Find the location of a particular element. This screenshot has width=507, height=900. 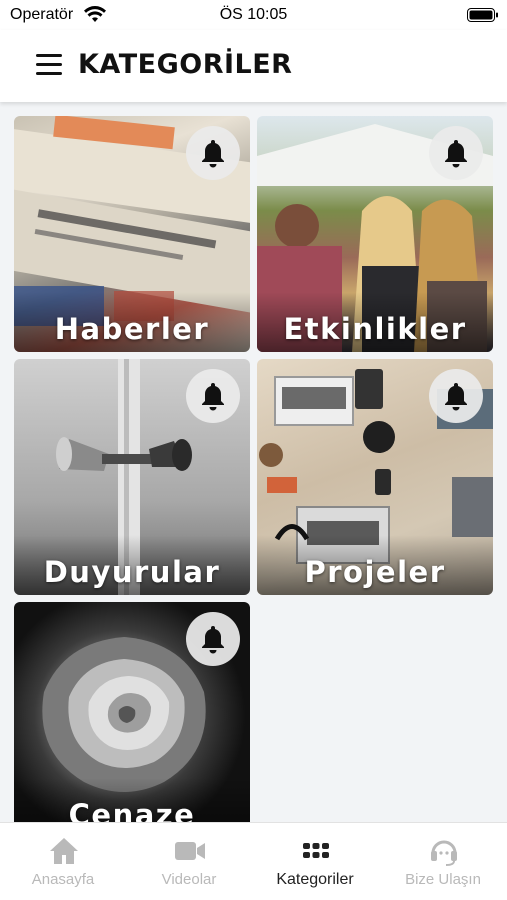

tab-bize-ulasin: Bize Ulaşın is located at coordinates (443, 861).